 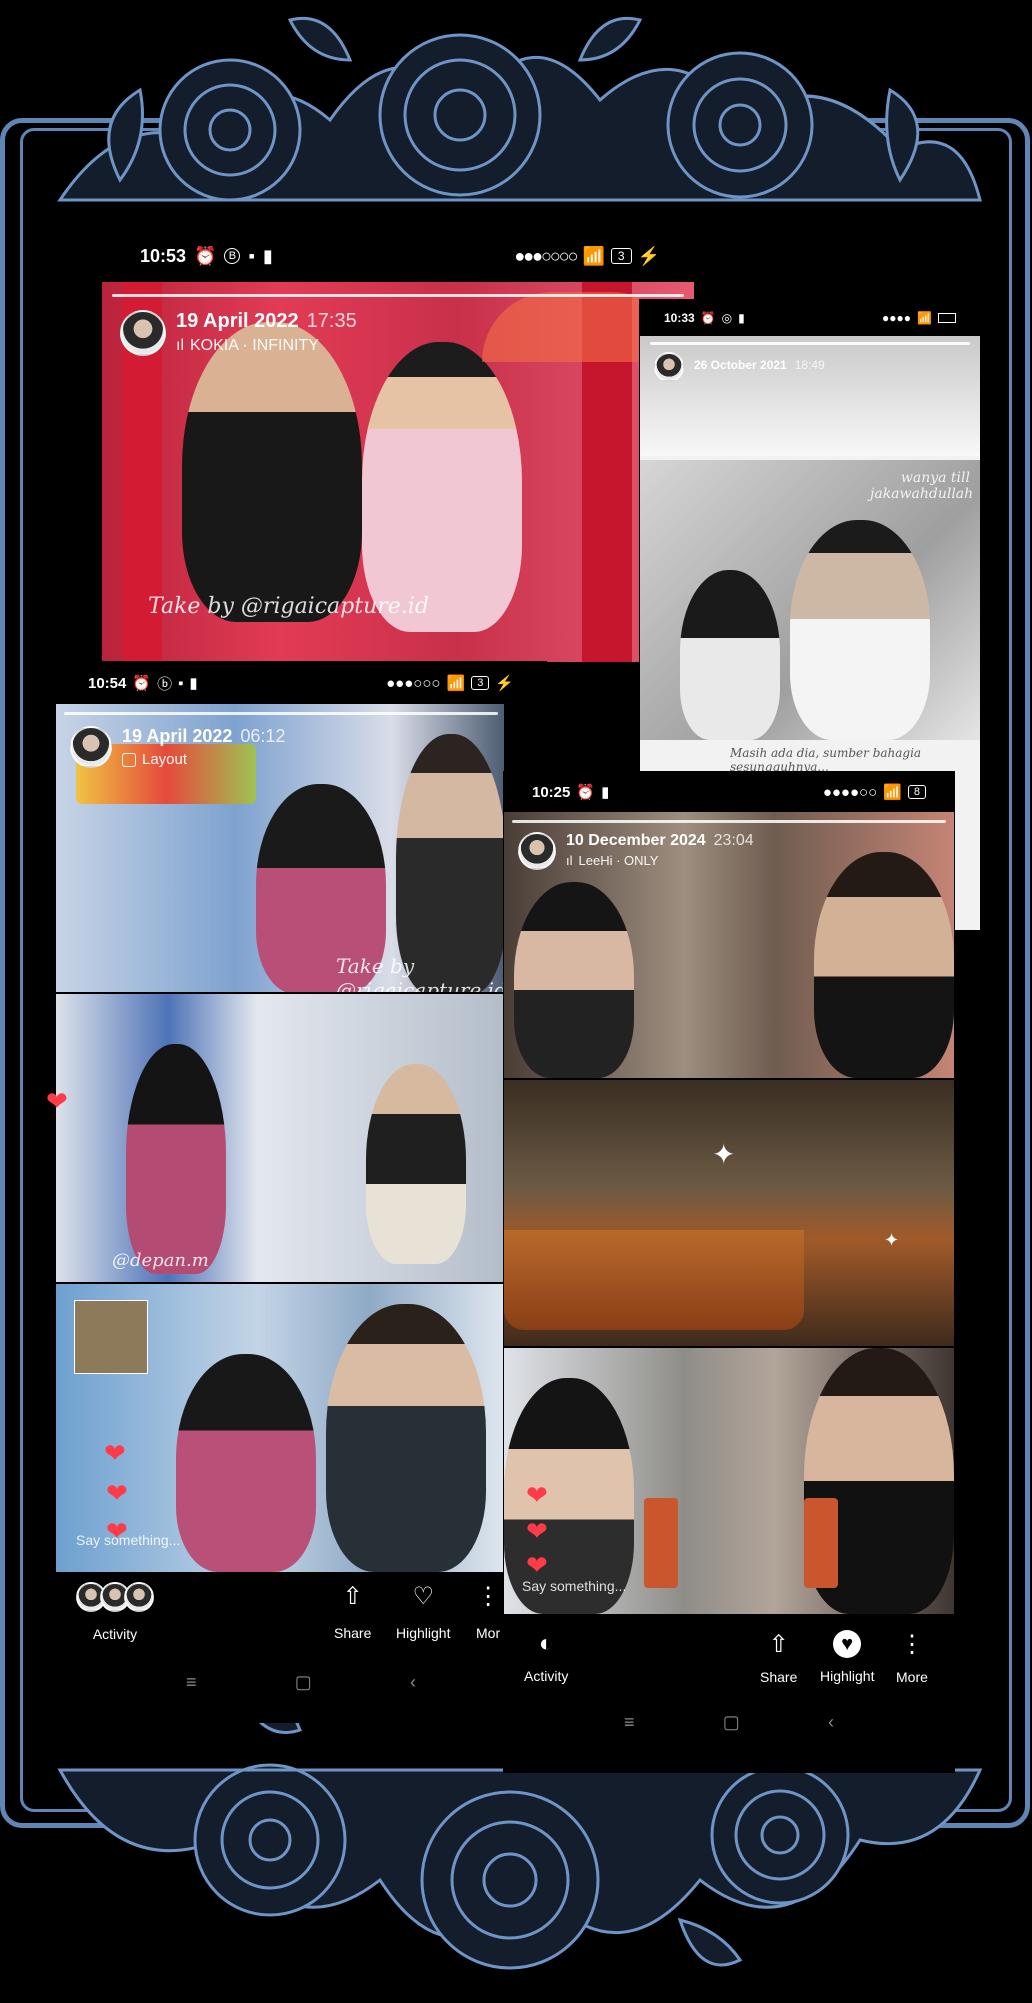 I want to click on story2-statusbar: 10:33 ⏰ ◎ ▮ ●●●● 📶, so click(x=810, y=318).